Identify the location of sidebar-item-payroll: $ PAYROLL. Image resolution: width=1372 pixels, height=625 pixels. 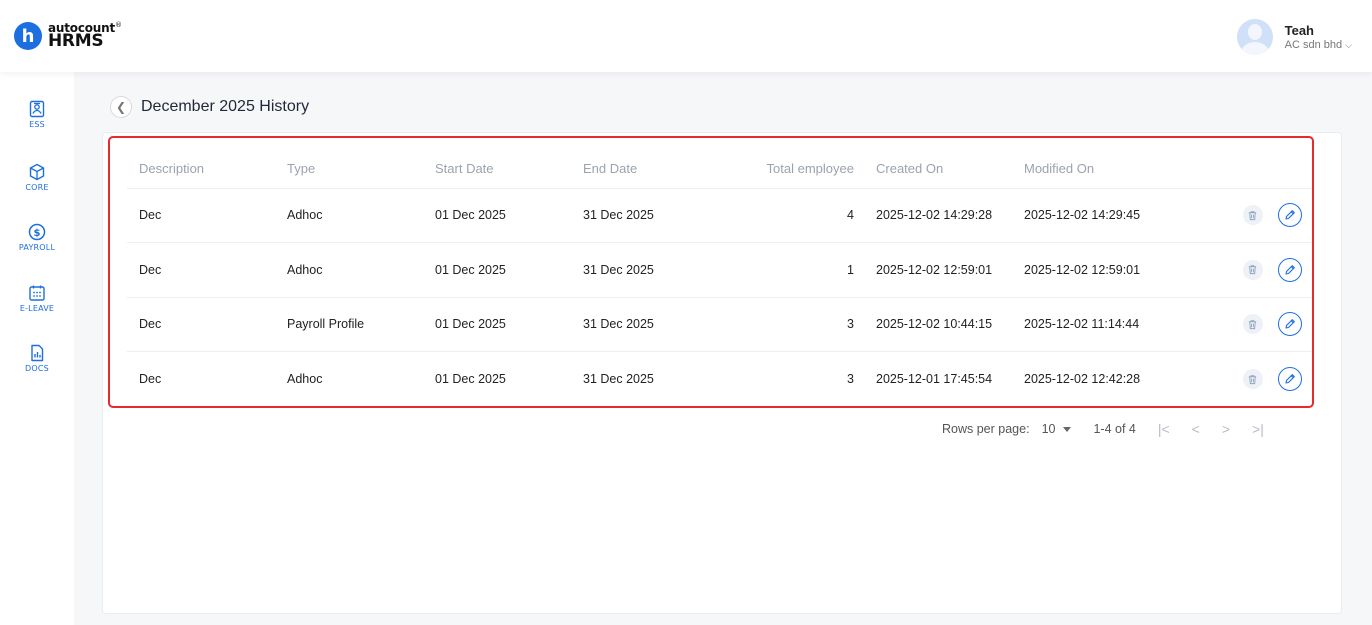
(37, 237).